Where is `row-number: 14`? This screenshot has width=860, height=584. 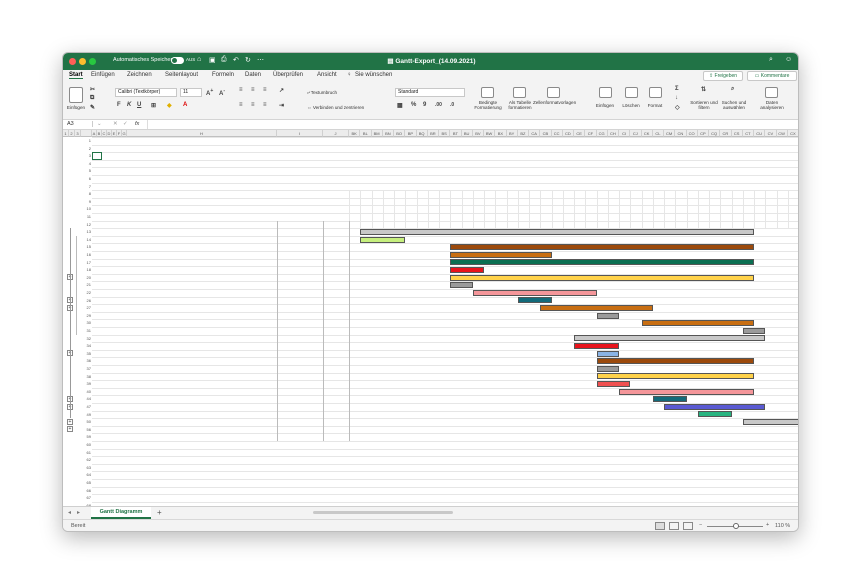 row-number: 14 is located at coordinates (86, 239).